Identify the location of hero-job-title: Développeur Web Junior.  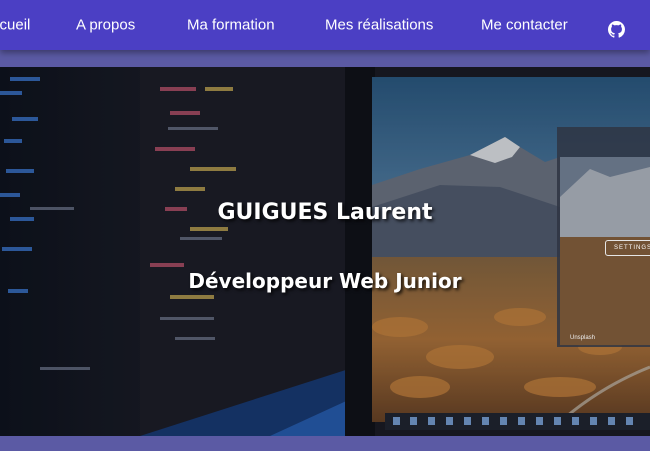
(325, 281).